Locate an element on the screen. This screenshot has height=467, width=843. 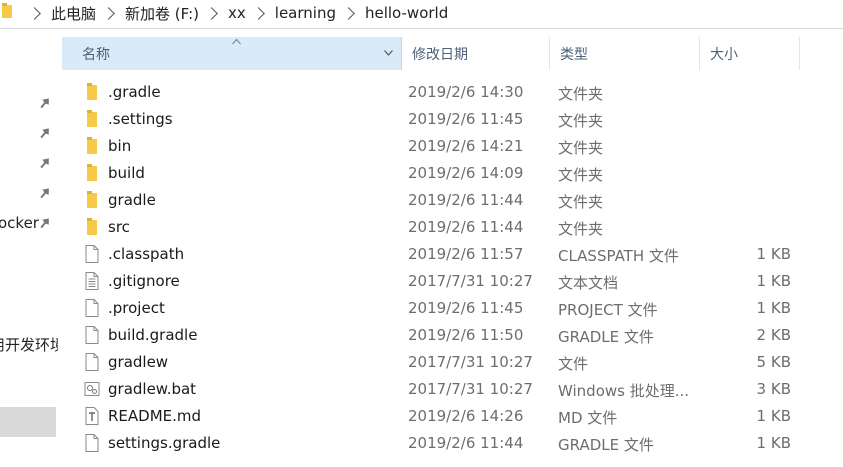
file-row: gradlew 2017/7/31 10:27 文件 5 KB is located at coordinates (452, 362).